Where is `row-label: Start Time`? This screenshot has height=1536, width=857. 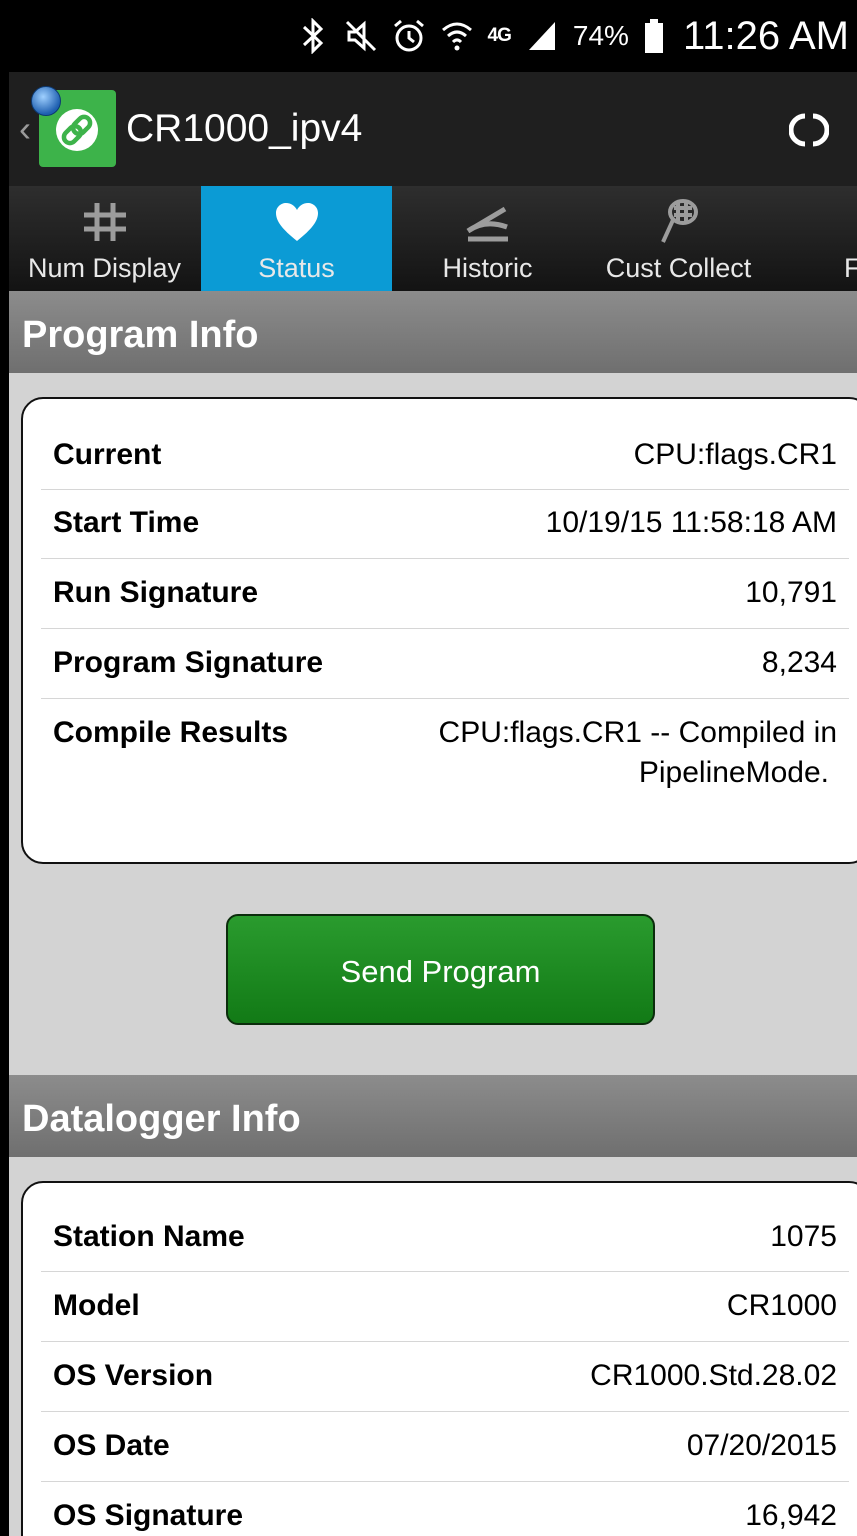
row-label: Start Time is located at coordinates (126, 522).